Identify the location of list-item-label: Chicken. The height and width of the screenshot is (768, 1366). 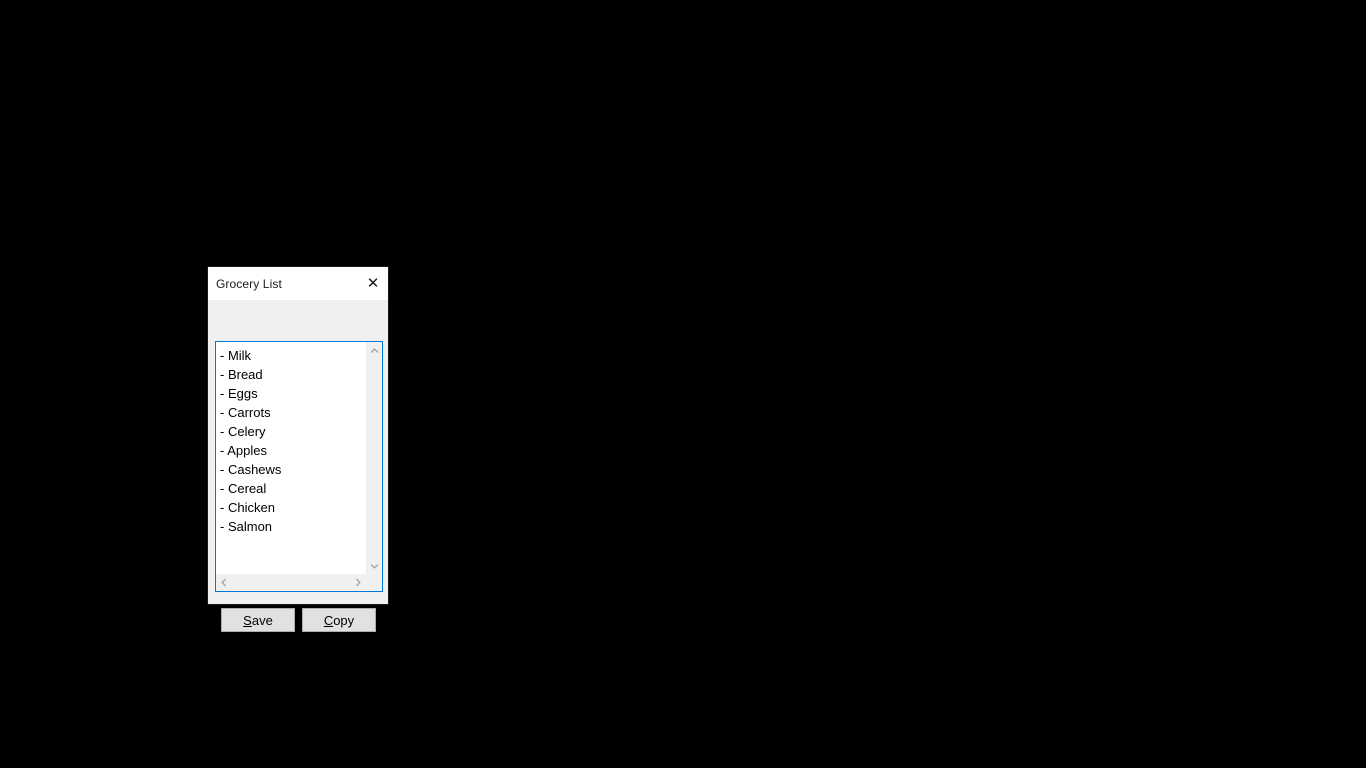
(251, 507).